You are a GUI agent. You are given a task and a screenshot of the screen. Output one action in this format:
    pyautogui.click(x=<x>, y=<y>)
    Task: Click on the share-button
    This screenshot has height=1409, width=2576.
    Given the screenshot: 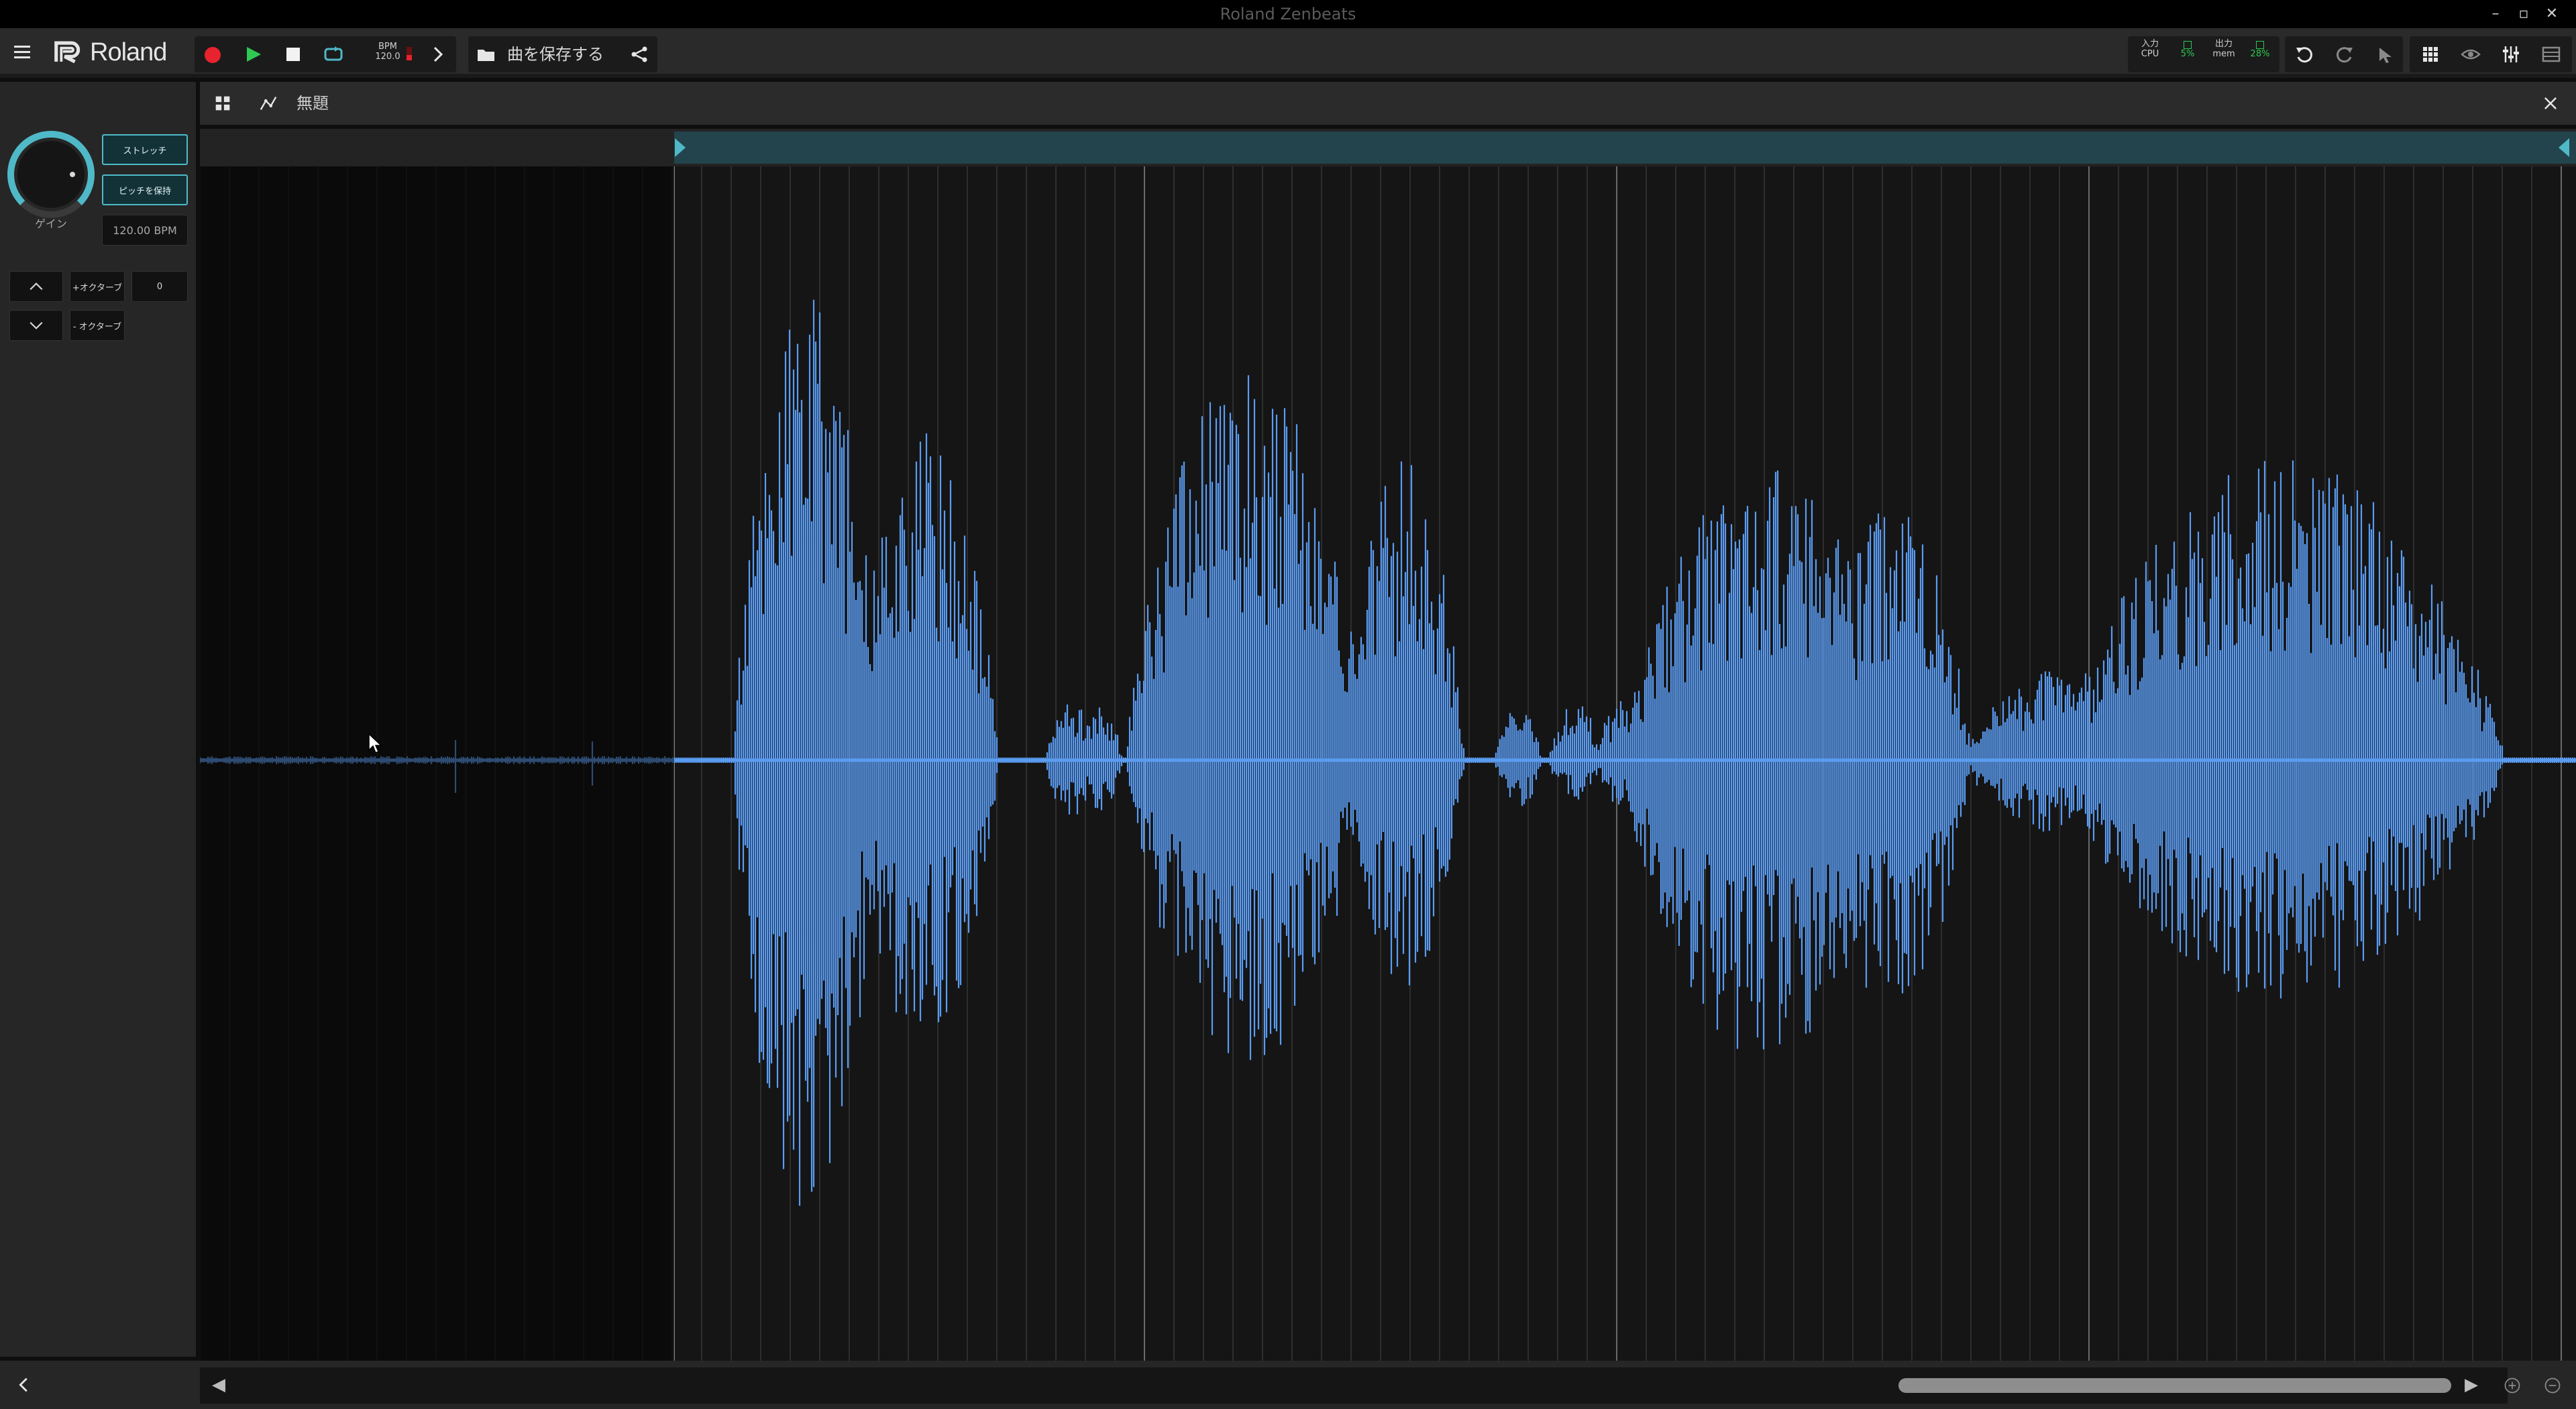 What is the action you would take?
    pyautogui.click(x=639, y=54)
    